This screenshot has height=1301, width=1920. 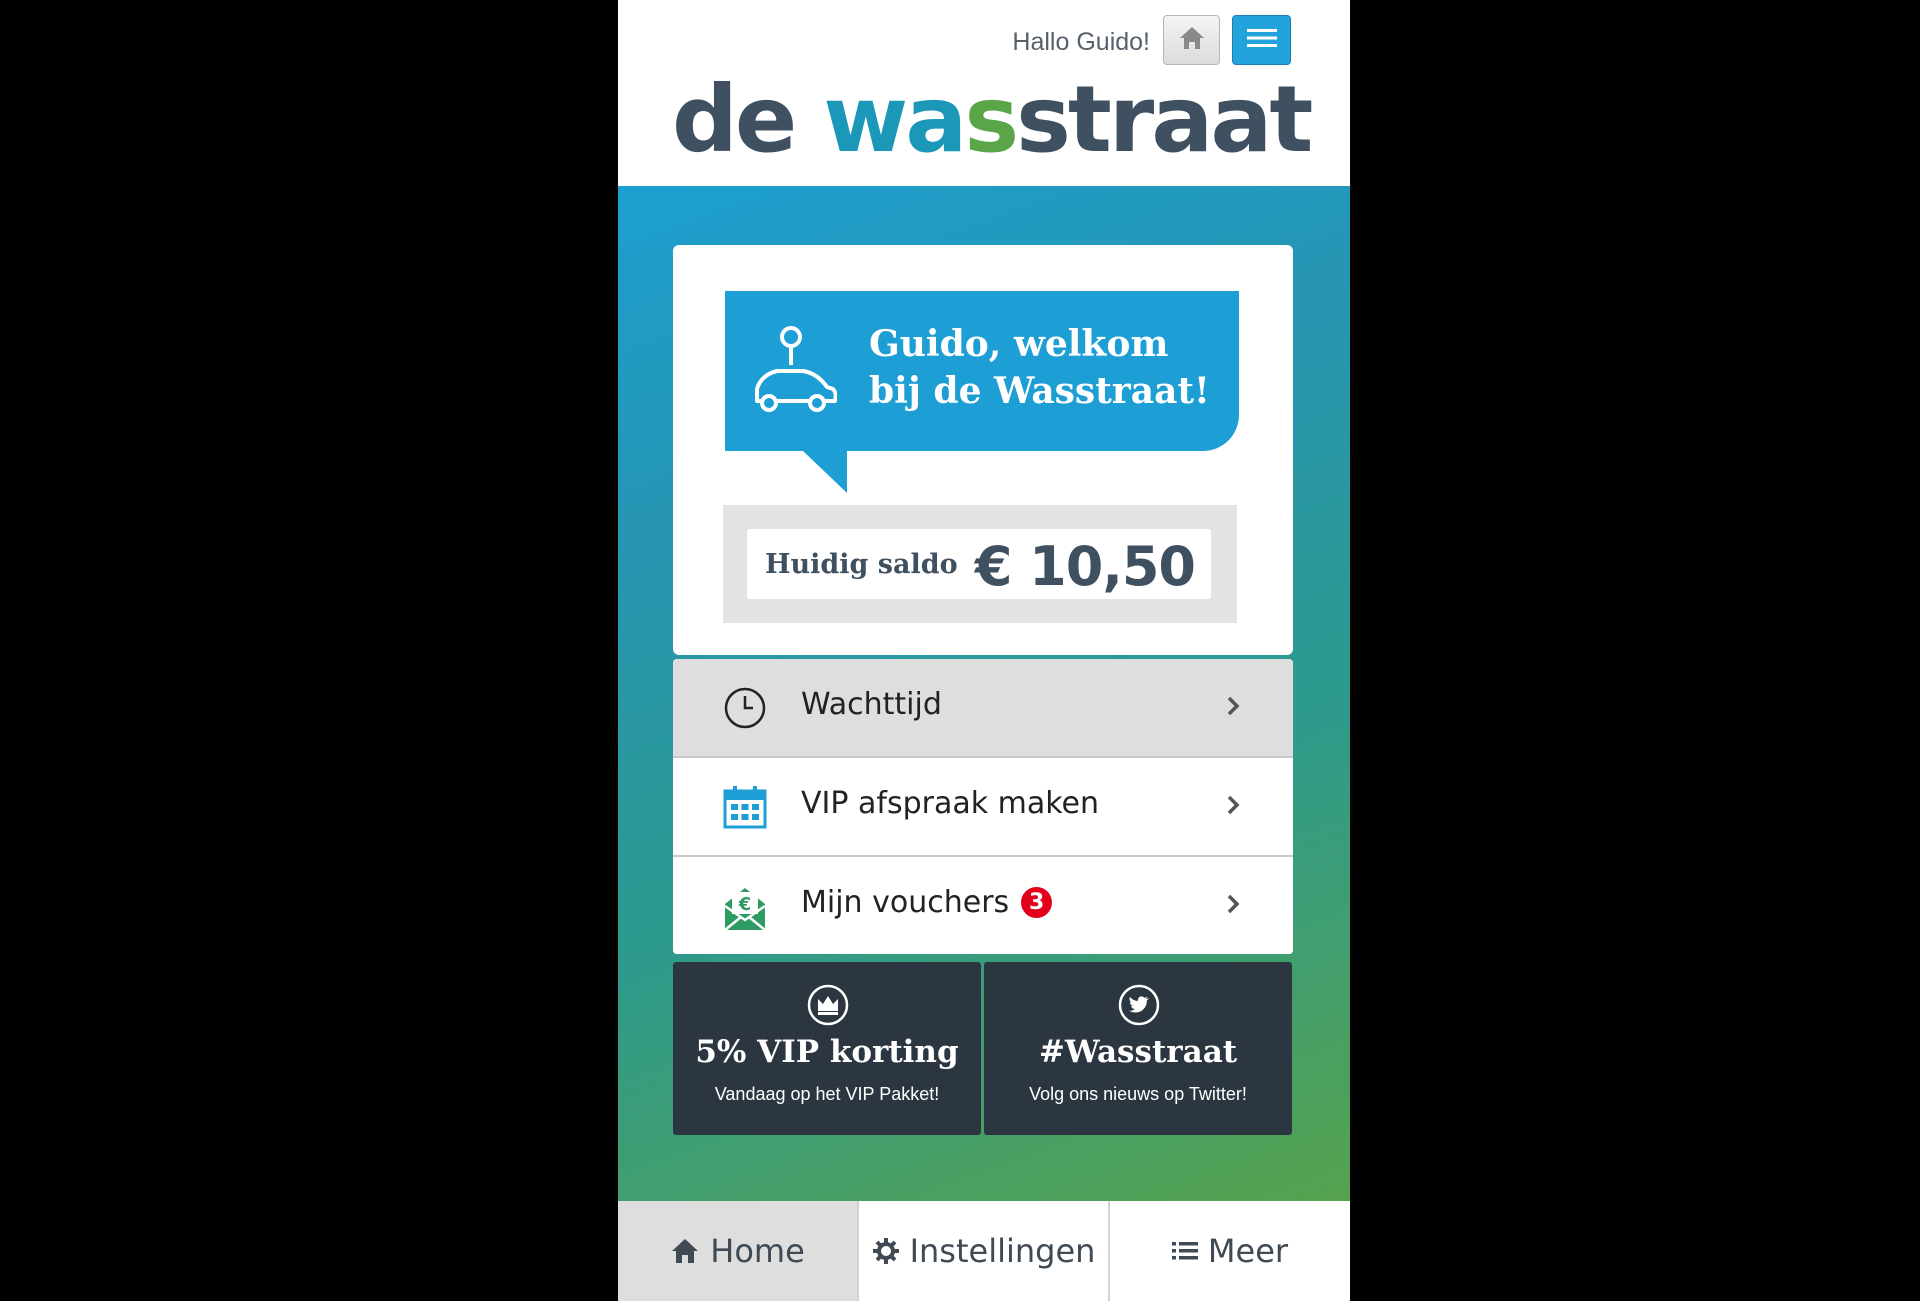 I want to click on menu-item-wachttijd: Wachttijd, so click(x=983, y=708).